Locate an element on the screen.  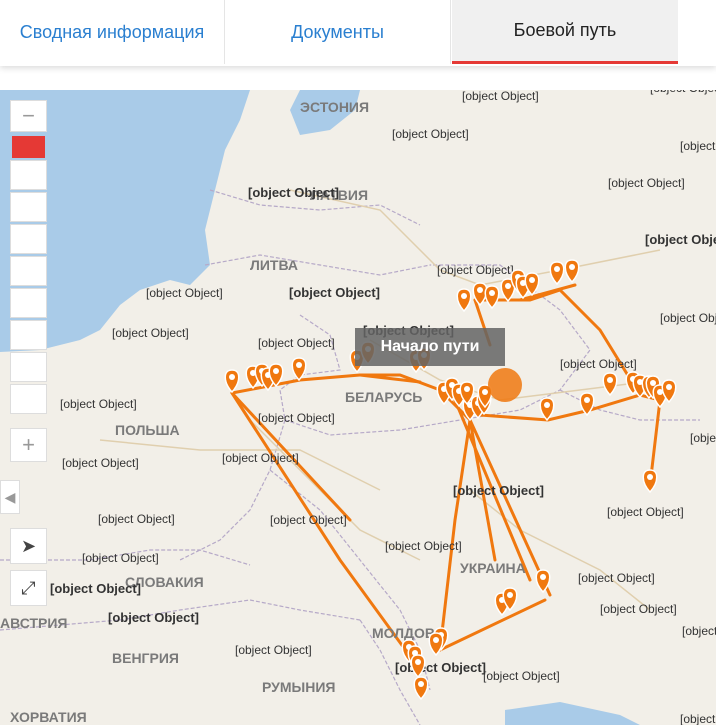
start-tooltip-text: Начало пути is located at coordinates (430, 346).